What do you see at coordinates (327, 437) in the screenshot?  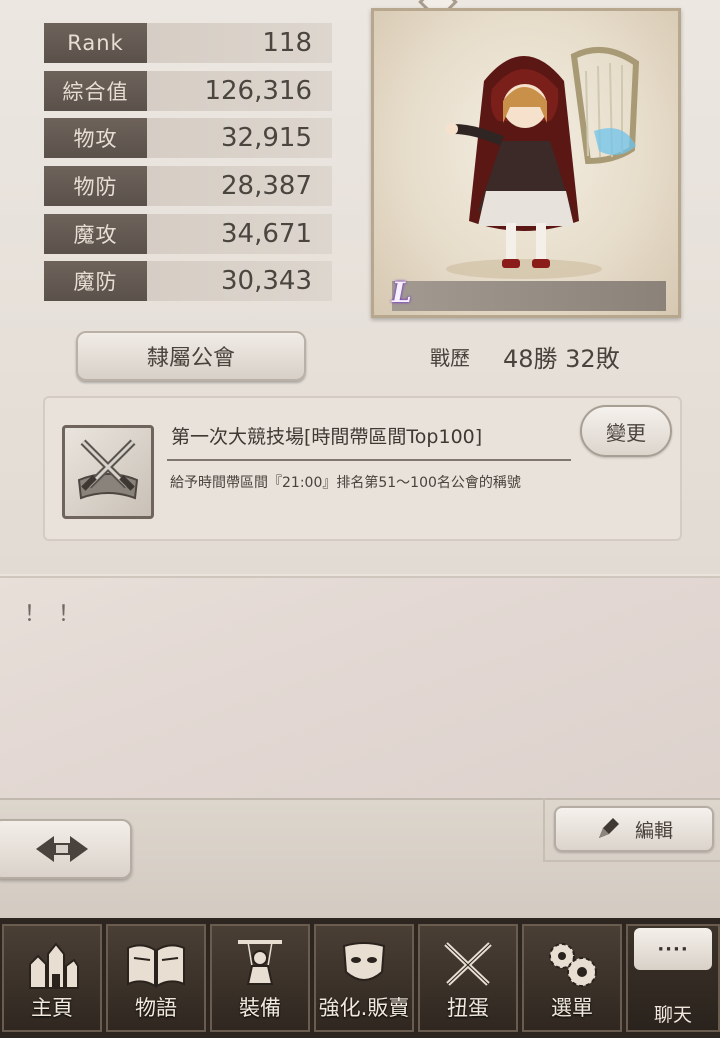 I see `title-name: 第一次大競技場[時間帶區間Top100]` at bounding box center [327, 437].